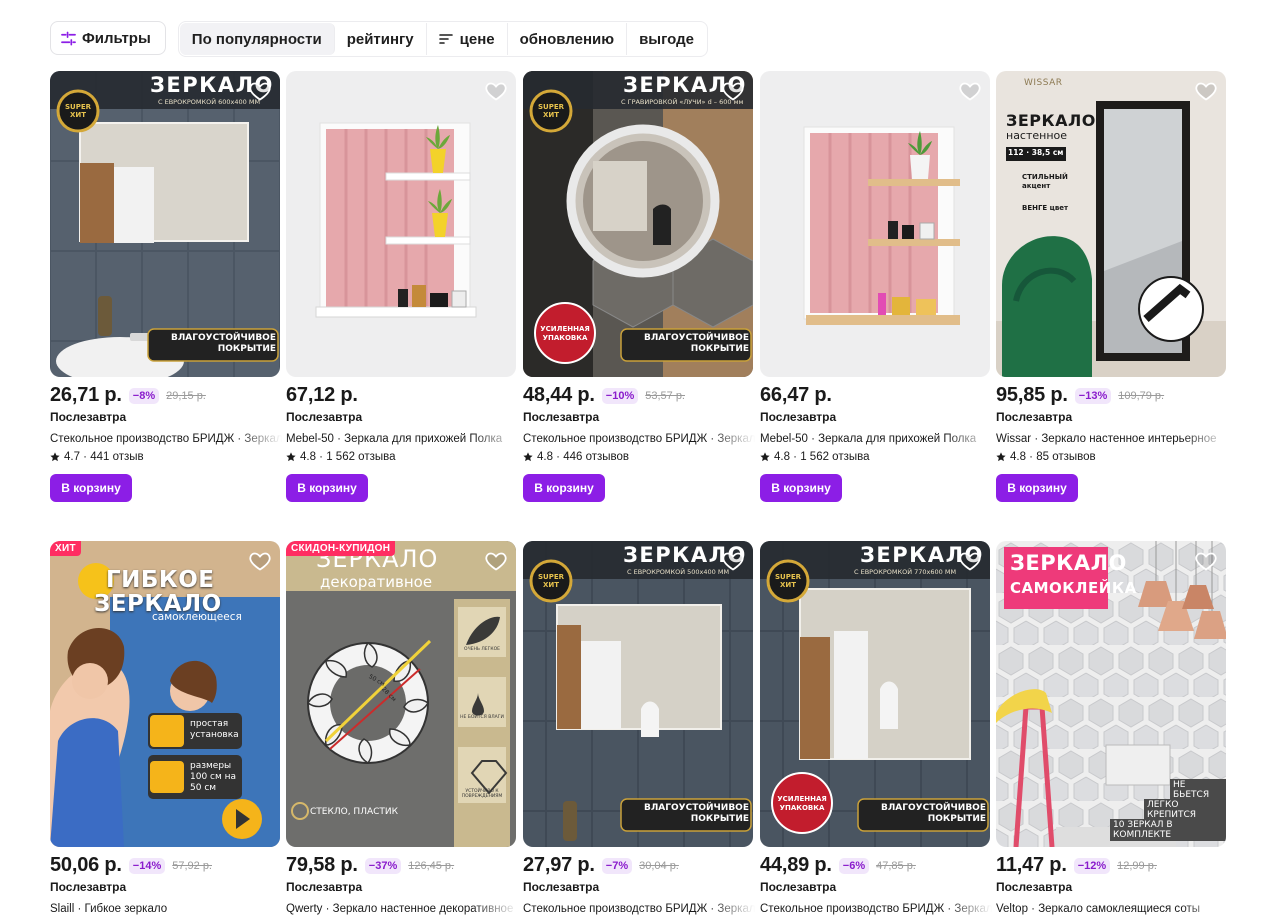  What do you see at coordinates (638, 396) in the screenshot?
I see `price-row: 48,44 р. −10% 53,57 р.` at bounding box center [638, 396].